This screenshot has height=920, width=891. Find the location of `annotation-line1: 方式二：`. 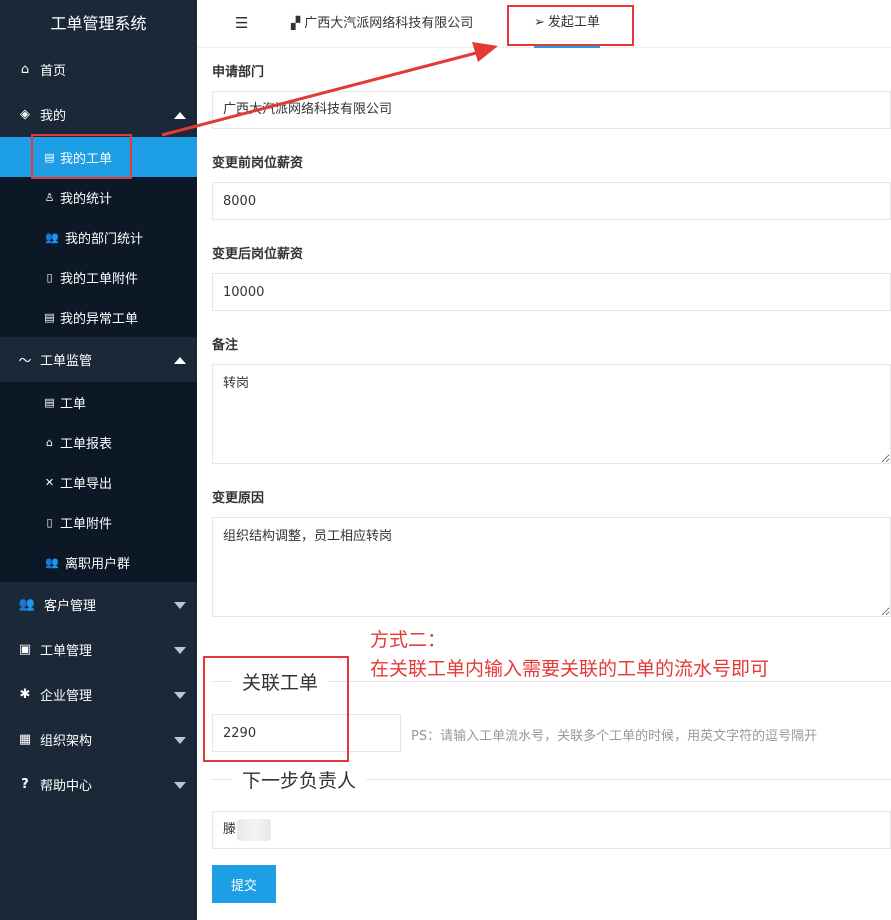

annotation-line1: 方式二： is located at coordinates (408, 640).